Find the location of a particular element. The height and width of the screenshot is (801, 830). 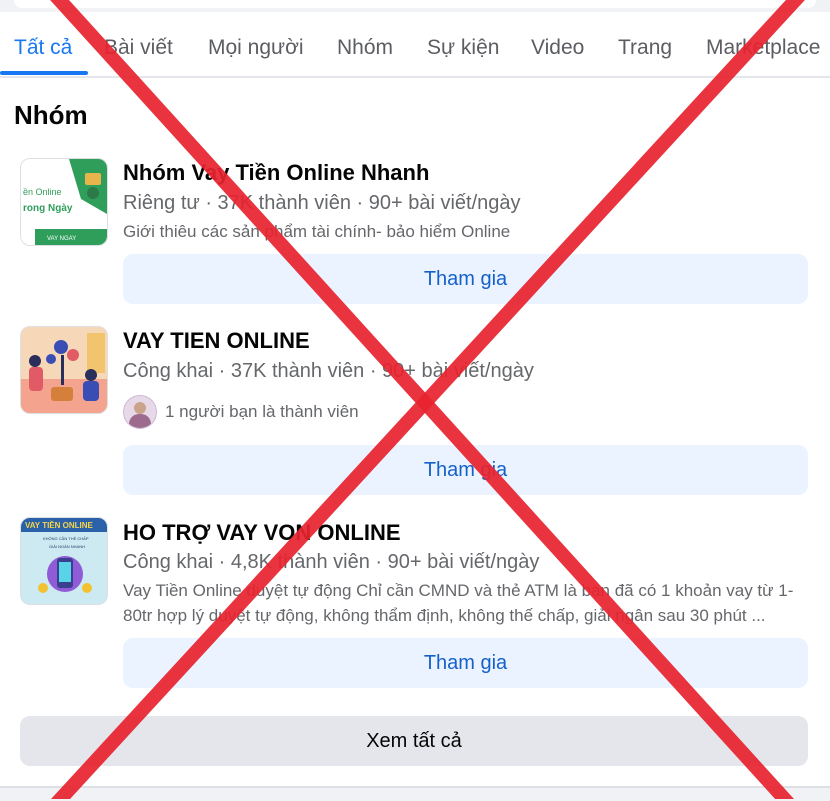

tab-marketplace: Marketplace is located at coordinates (763, 48).